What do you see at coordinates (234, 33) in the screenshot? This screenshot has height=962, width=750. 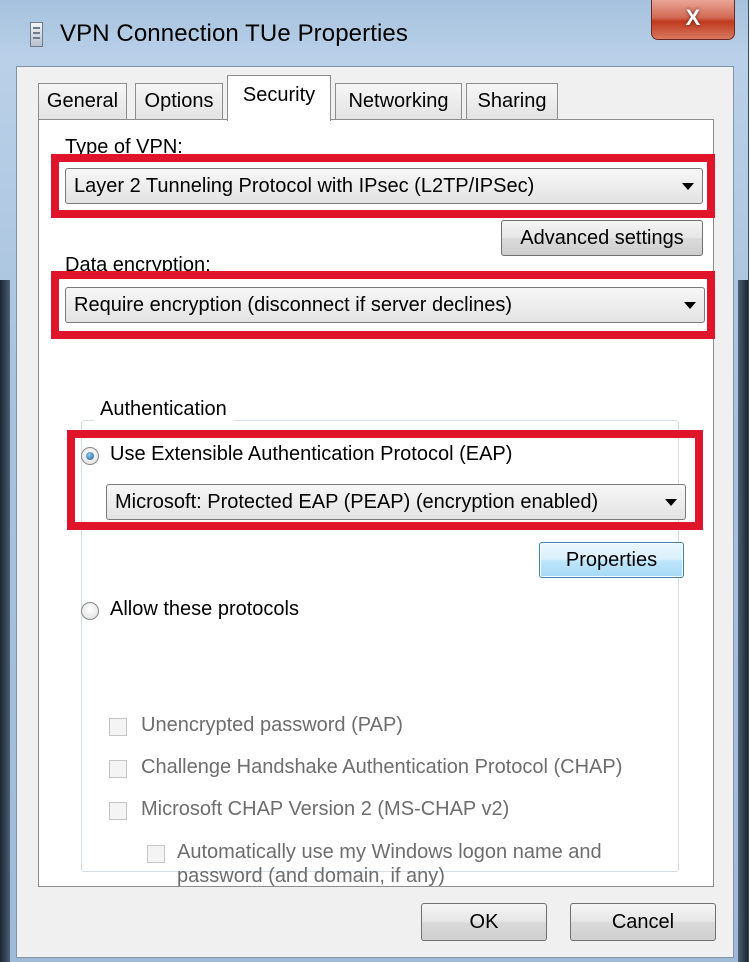 I see `window-title: VPN Connection TUe Properties` at bounding box center [234, 33].